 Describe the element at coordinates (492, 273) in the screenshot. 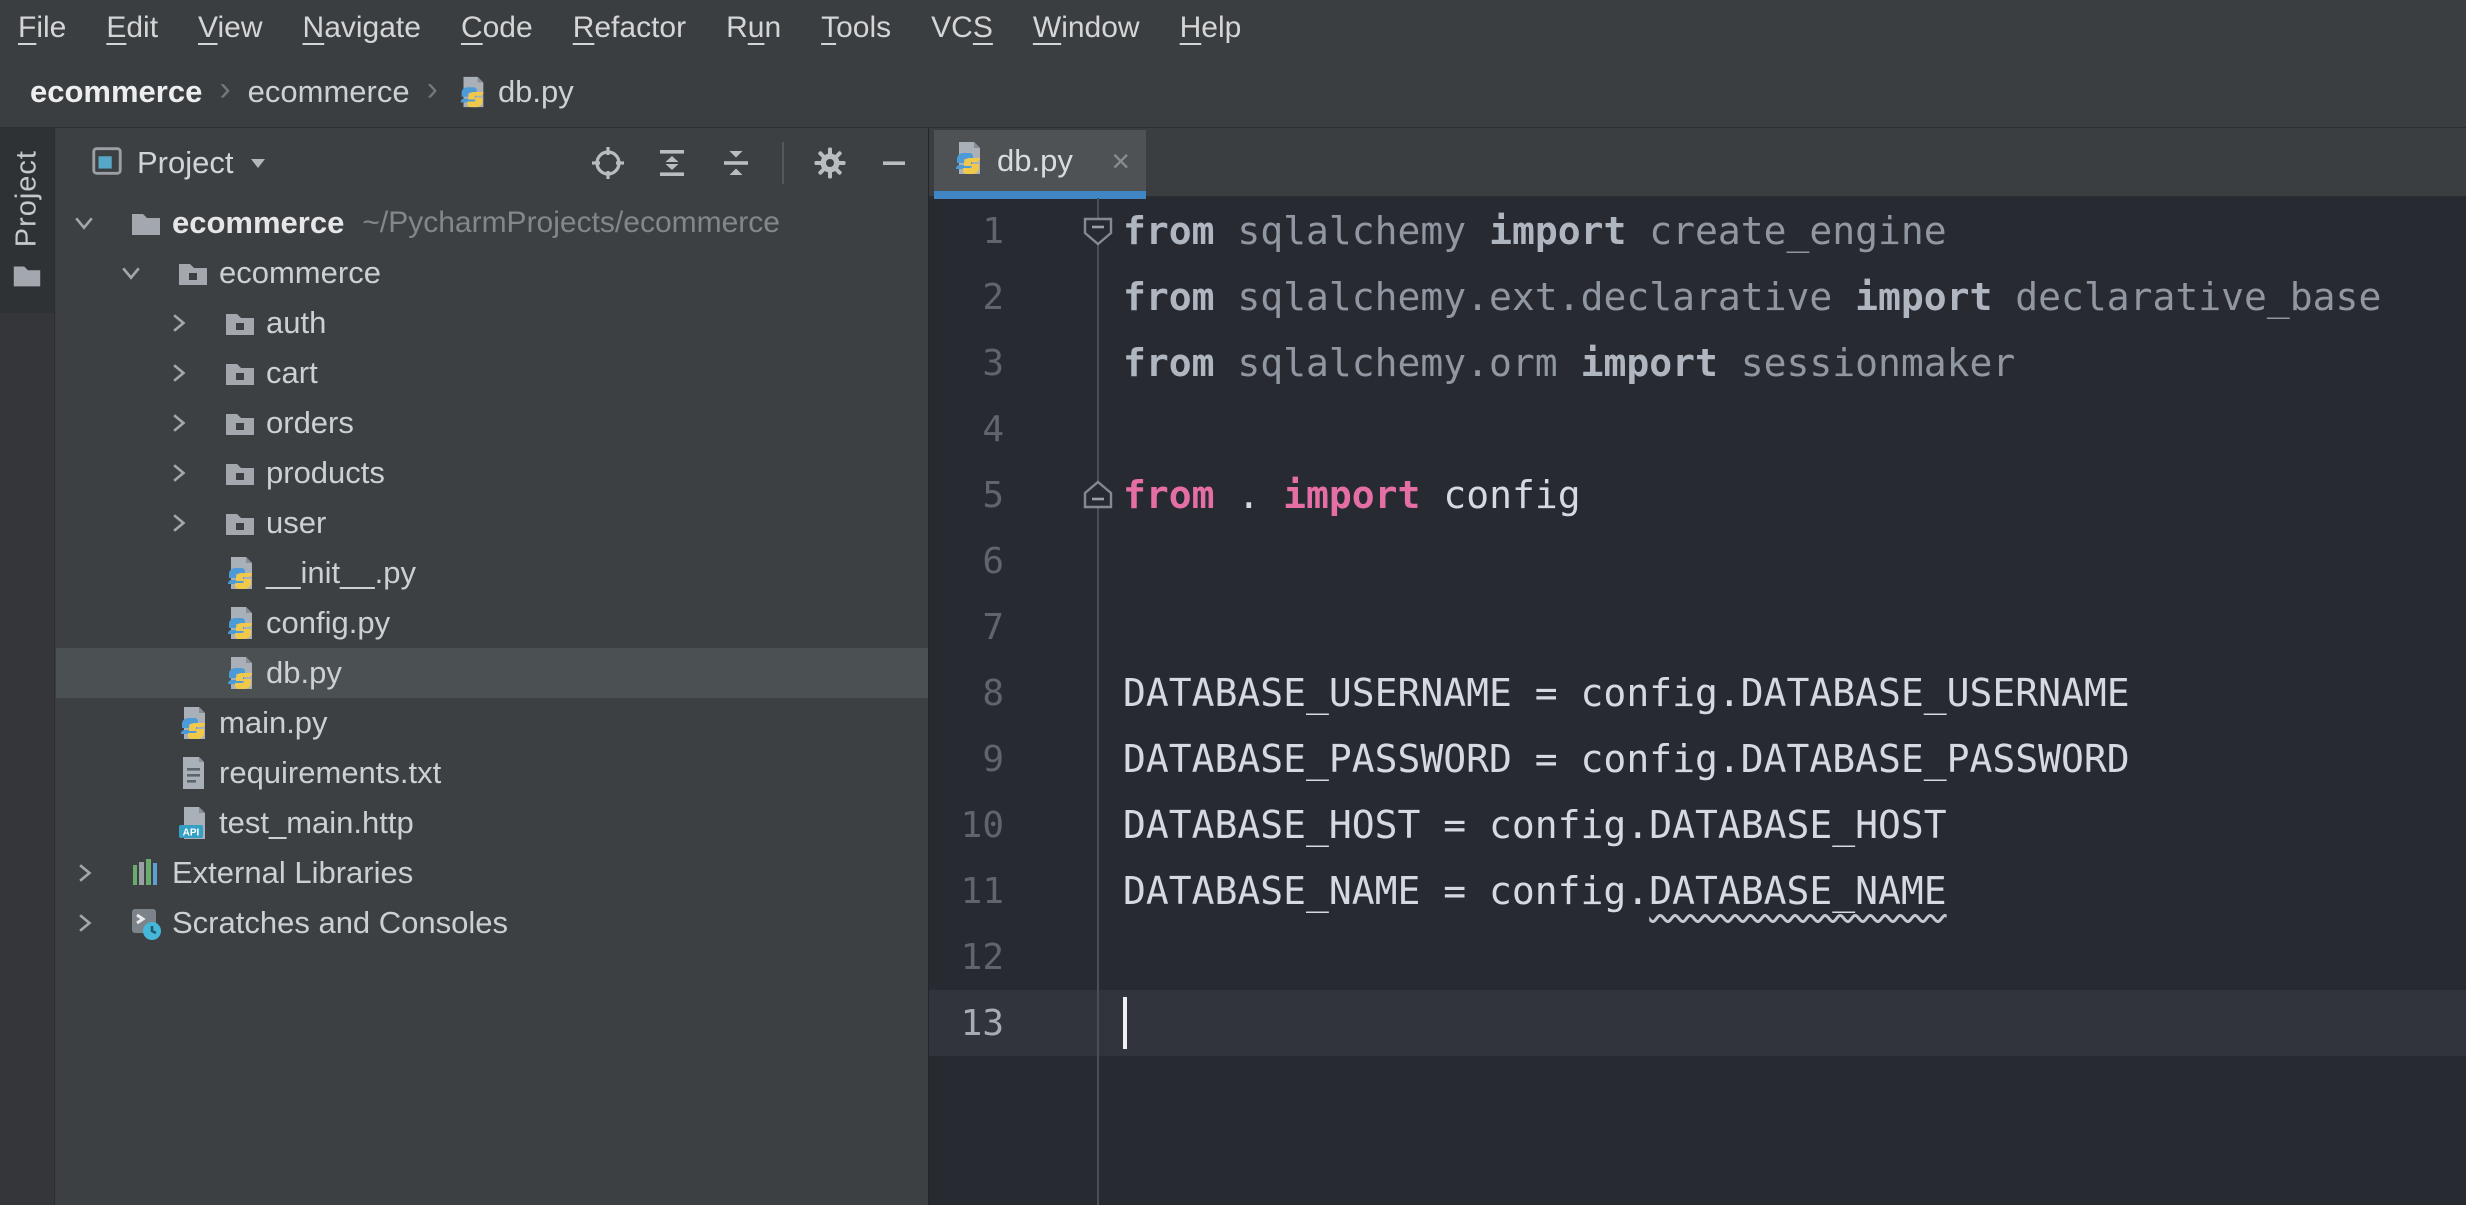

I see `tree-row-ecommerce: ecommerce` at that location.